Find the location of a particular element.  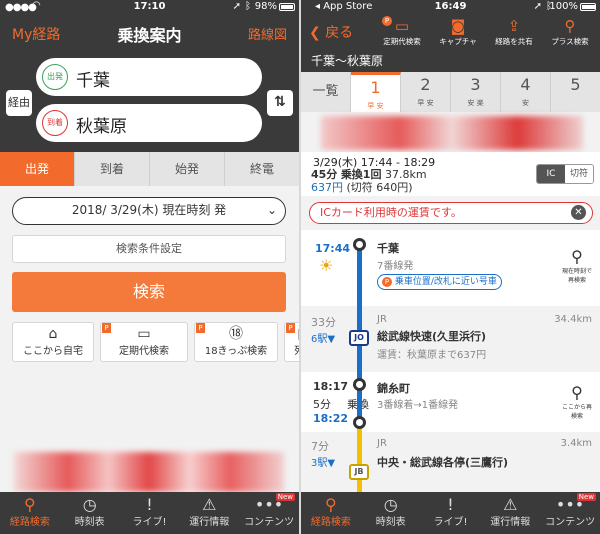

action-label: プラス検索 is located at coordinates (570, 41).